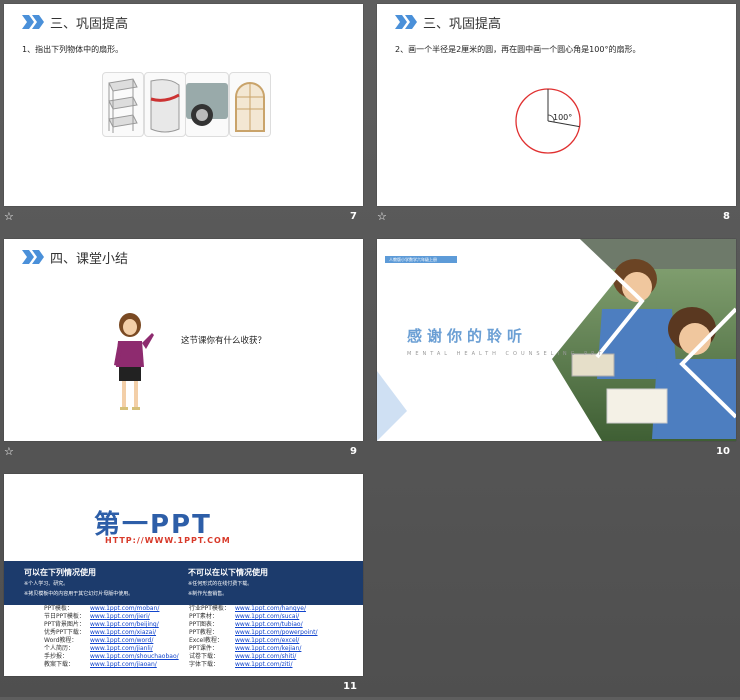 The height and width of the screenshot is (700, 740). What do you see at coordinates (267, 640) in the screenshot?
I see `link-url: www.1ppt.com/excel/` at bounding box center [267, 640].